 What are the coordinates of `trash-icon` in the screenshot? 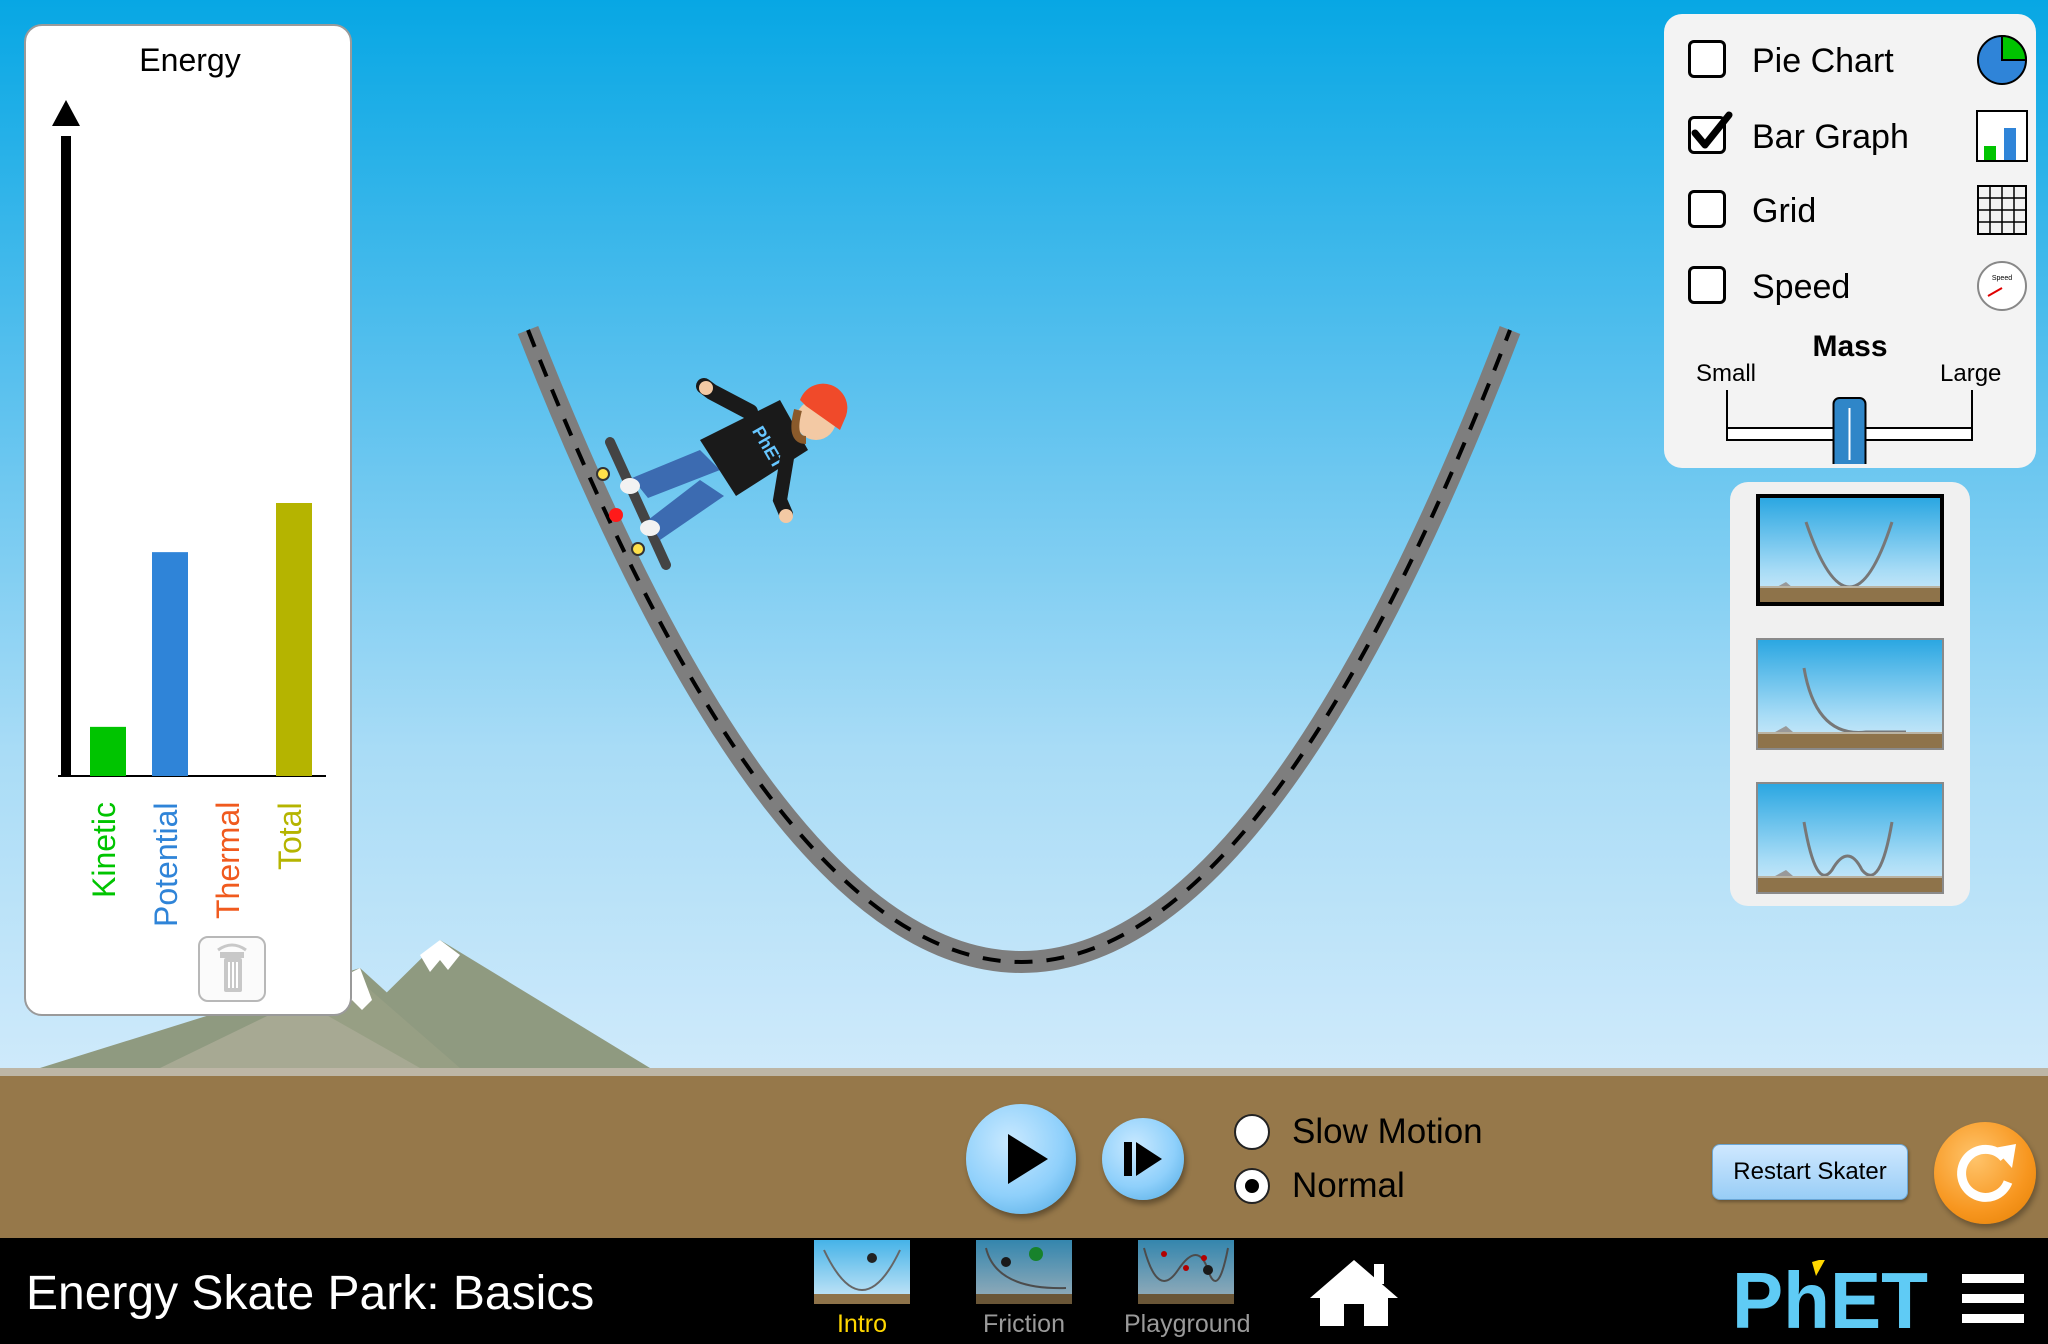 It's located at (232, 967).